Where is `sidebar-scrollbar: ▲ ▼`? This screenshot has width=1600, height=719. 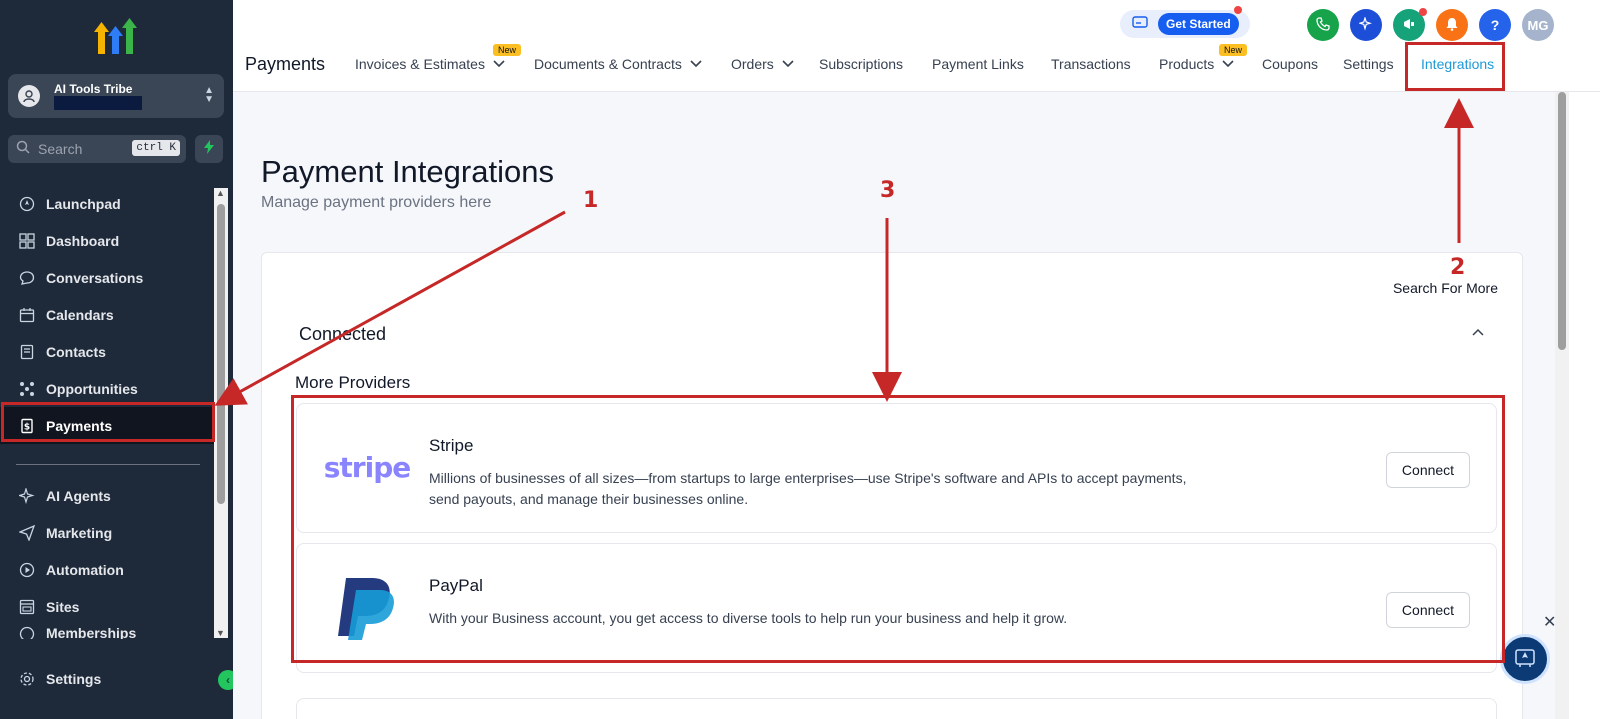
sidebar-scrollbar: ▲ ▼ is located at coordinates (221, 413).